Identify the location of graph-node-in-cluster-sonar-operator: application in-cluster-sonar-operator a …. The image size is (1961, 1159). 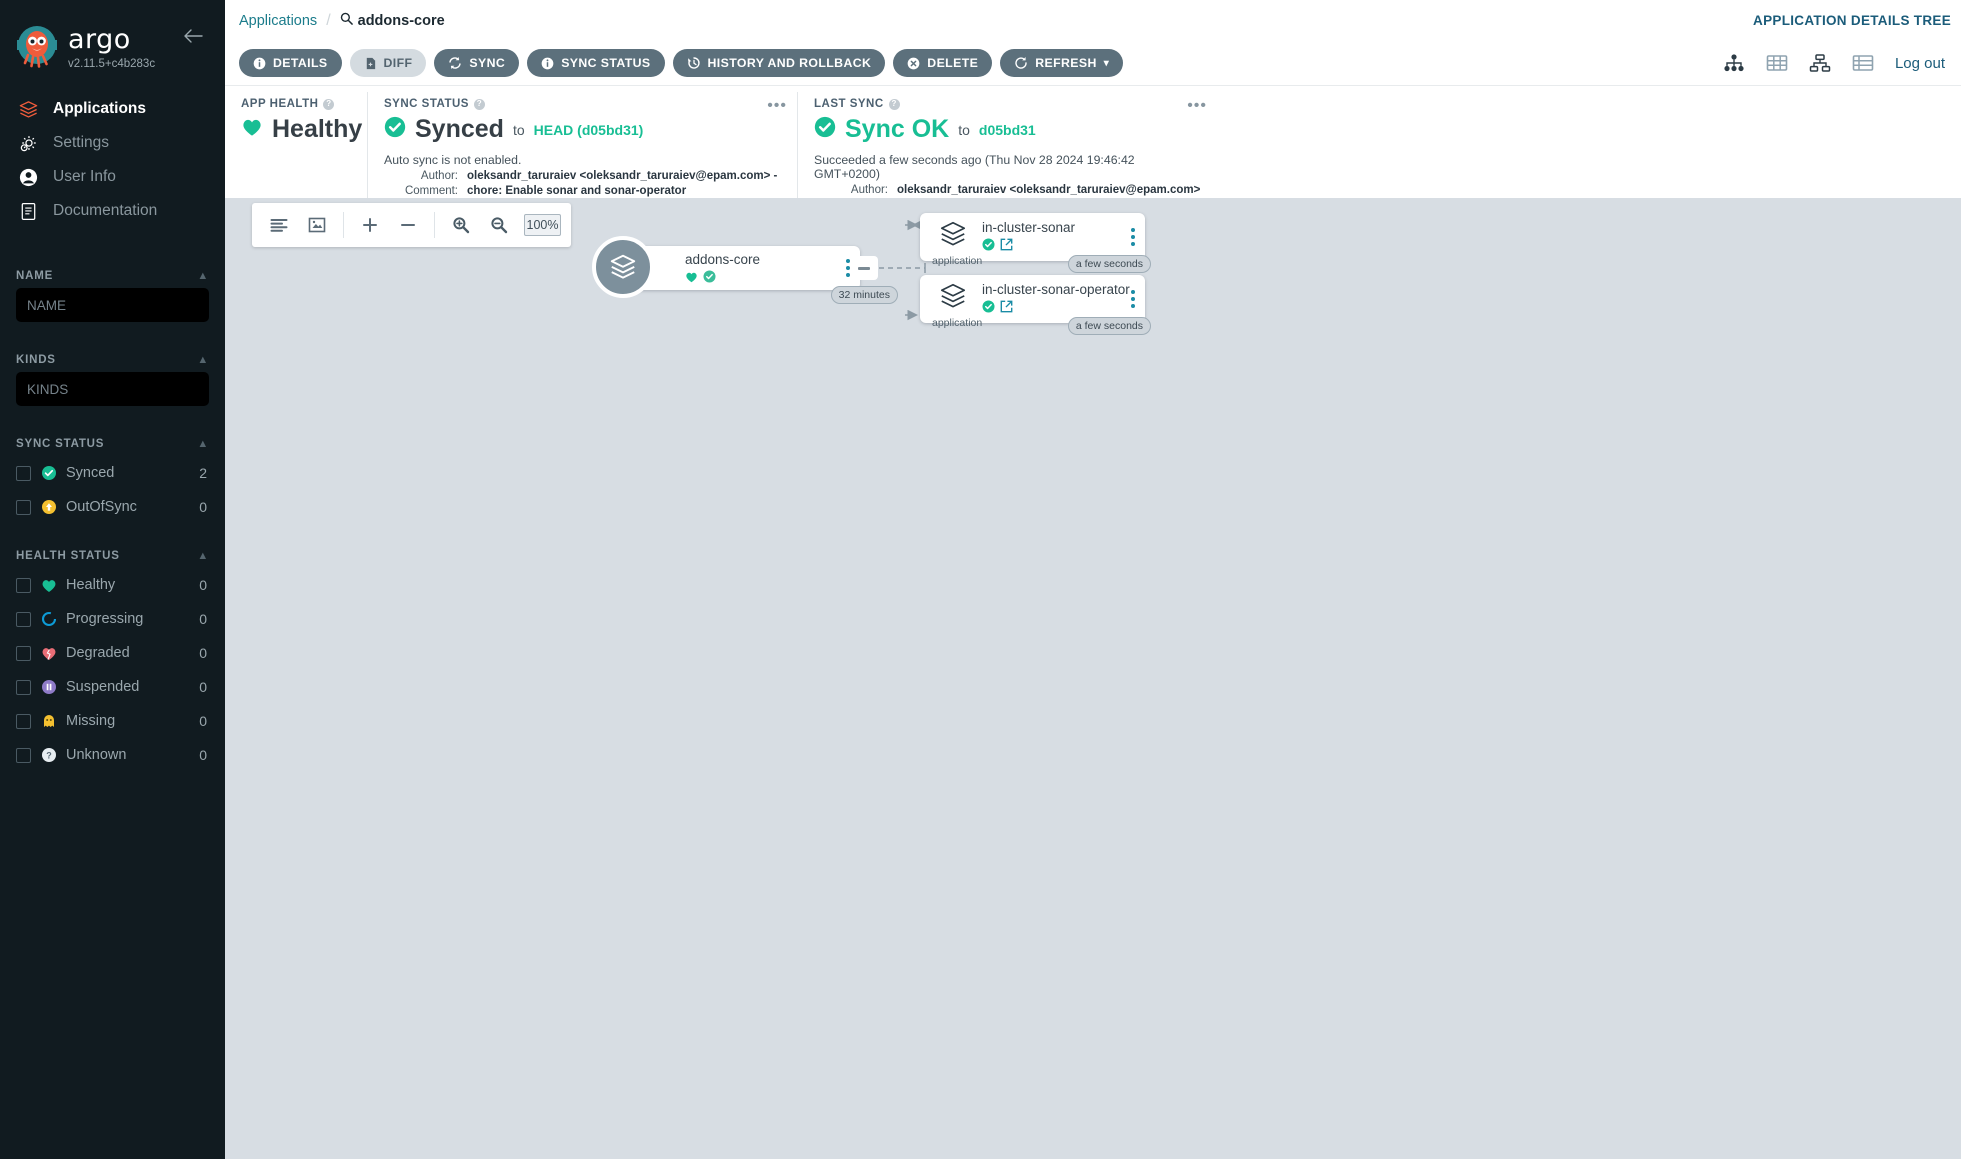
(1035, 305).